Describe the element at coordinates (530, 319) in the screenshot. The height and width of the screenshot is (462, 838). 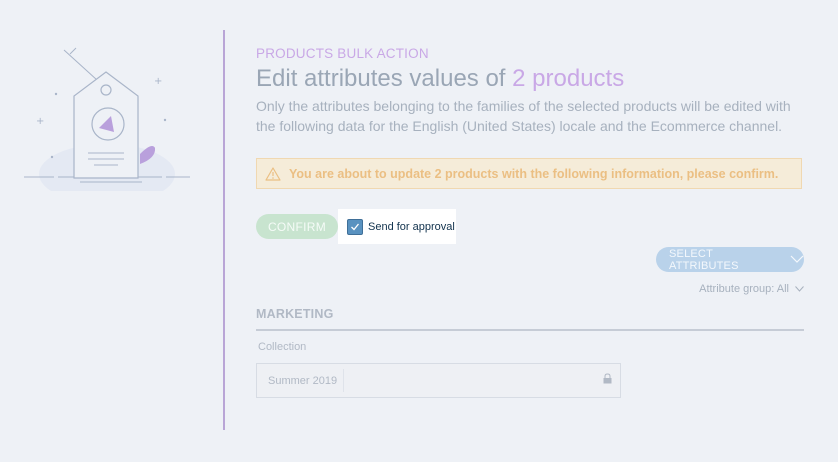
I see `section-title: MARKETING` at that location.